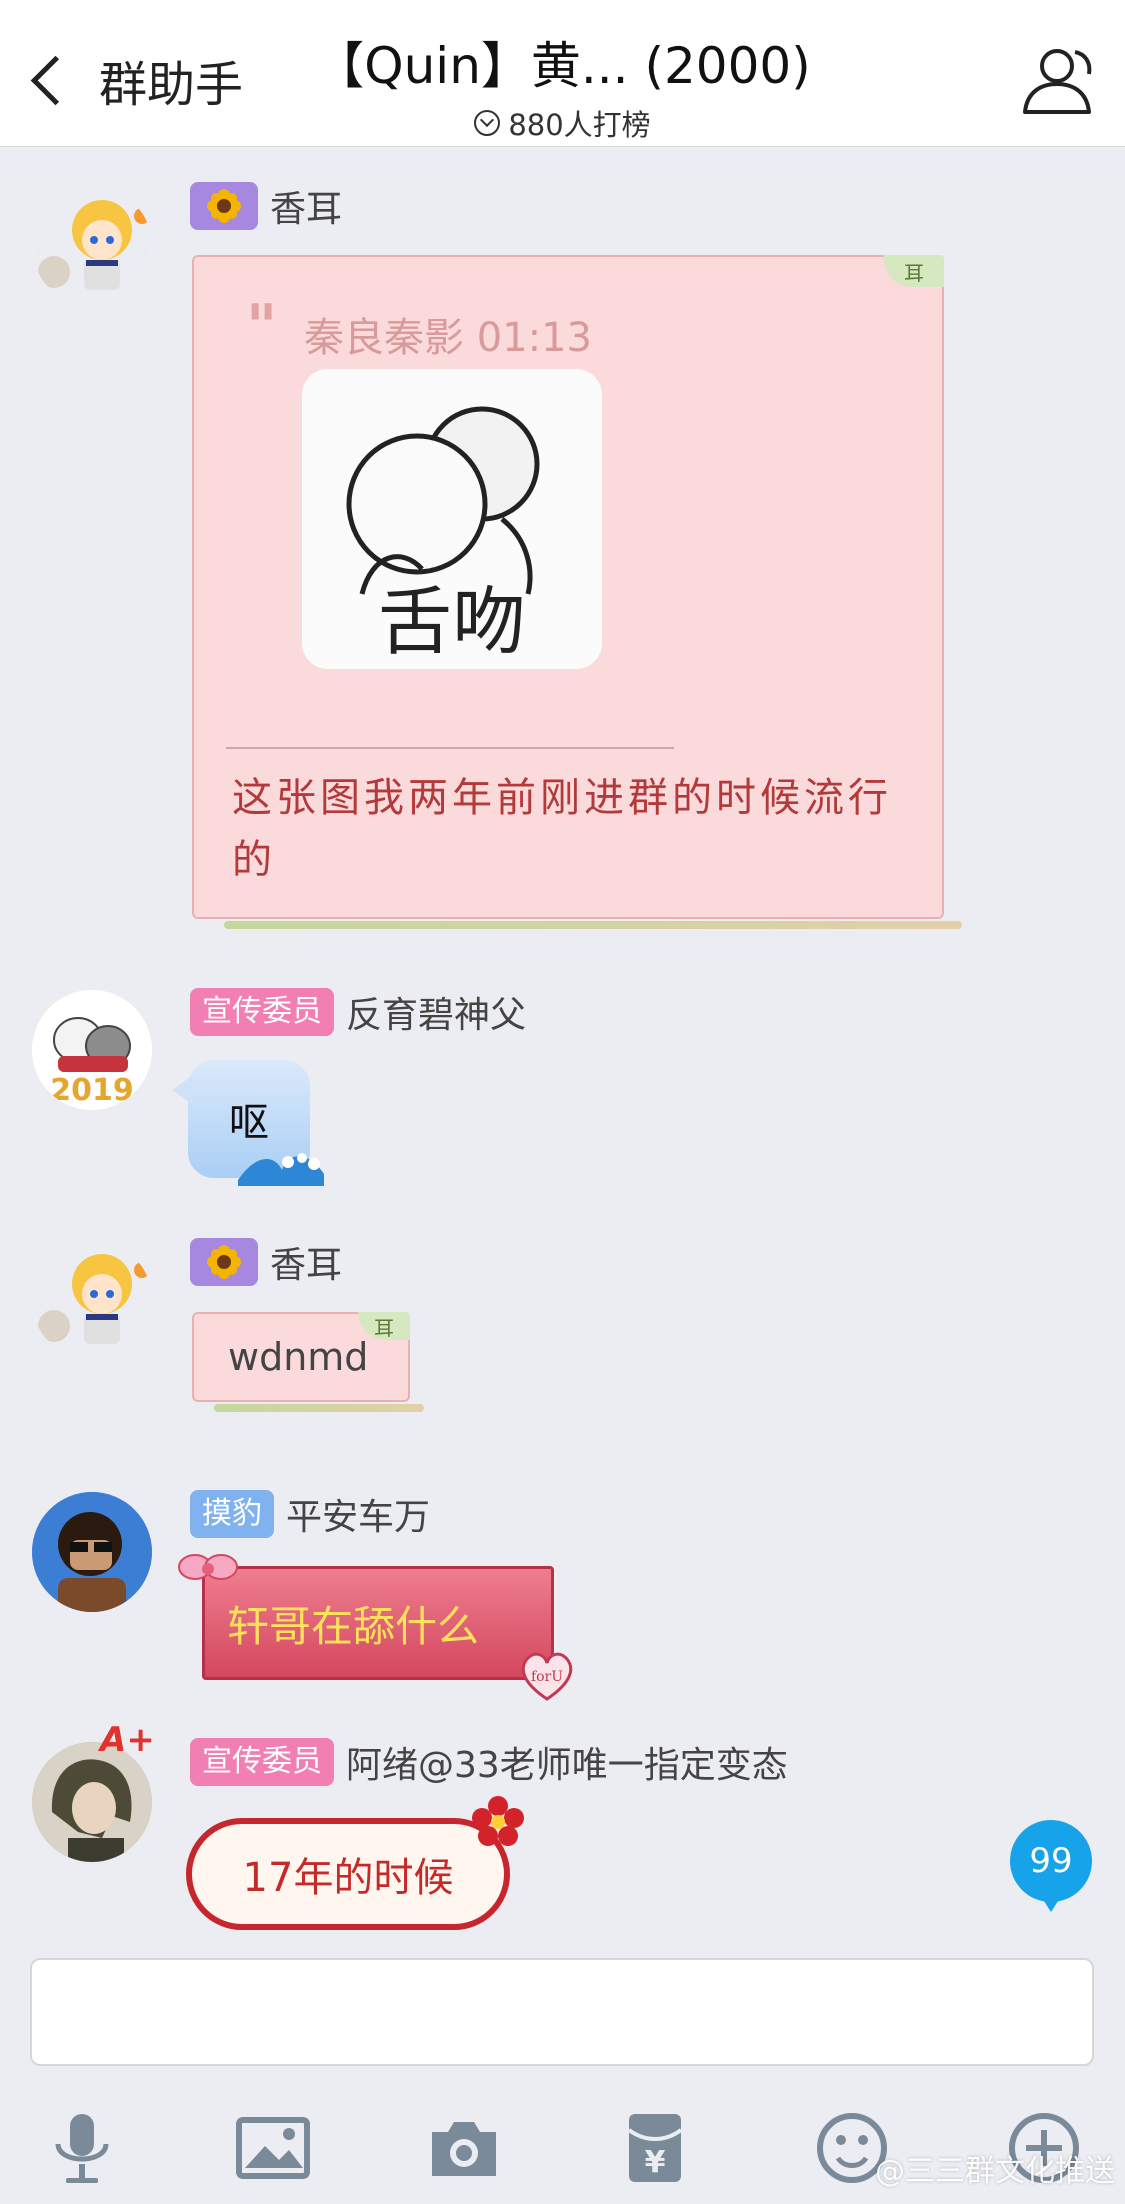  I want to click on quote-icon: ", so click(262, 327).